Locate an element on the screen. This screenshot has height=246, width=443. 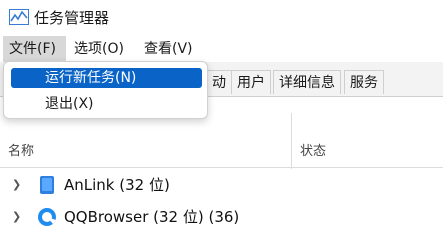
tab-startup: 动 is located at coordinates (219, 82).